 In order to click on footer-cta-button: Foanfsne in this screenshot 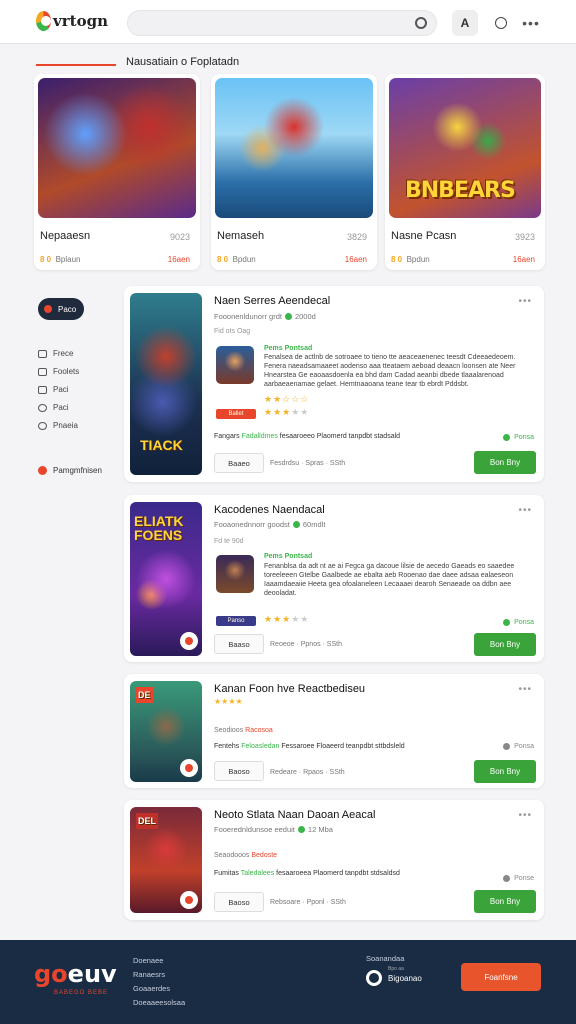, I will do `click(501, 977)`.